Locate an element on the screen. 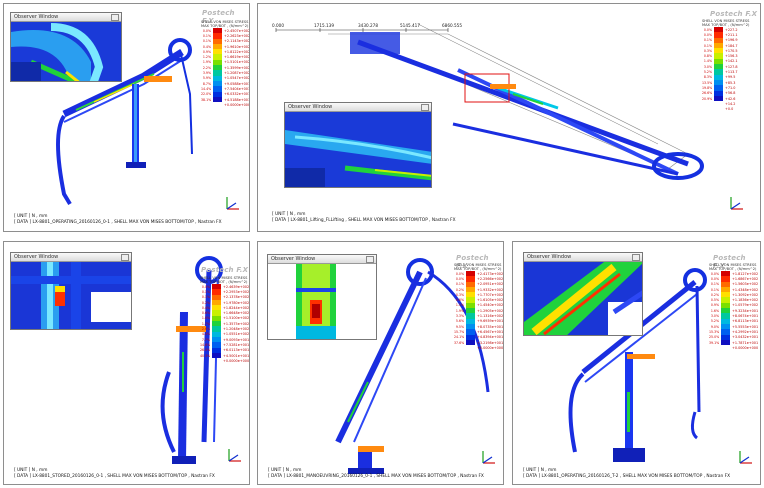 The height and width of the screenshot is (488, 764). legend-value: +1.9332e+002 is located at coordinates (490, 289).